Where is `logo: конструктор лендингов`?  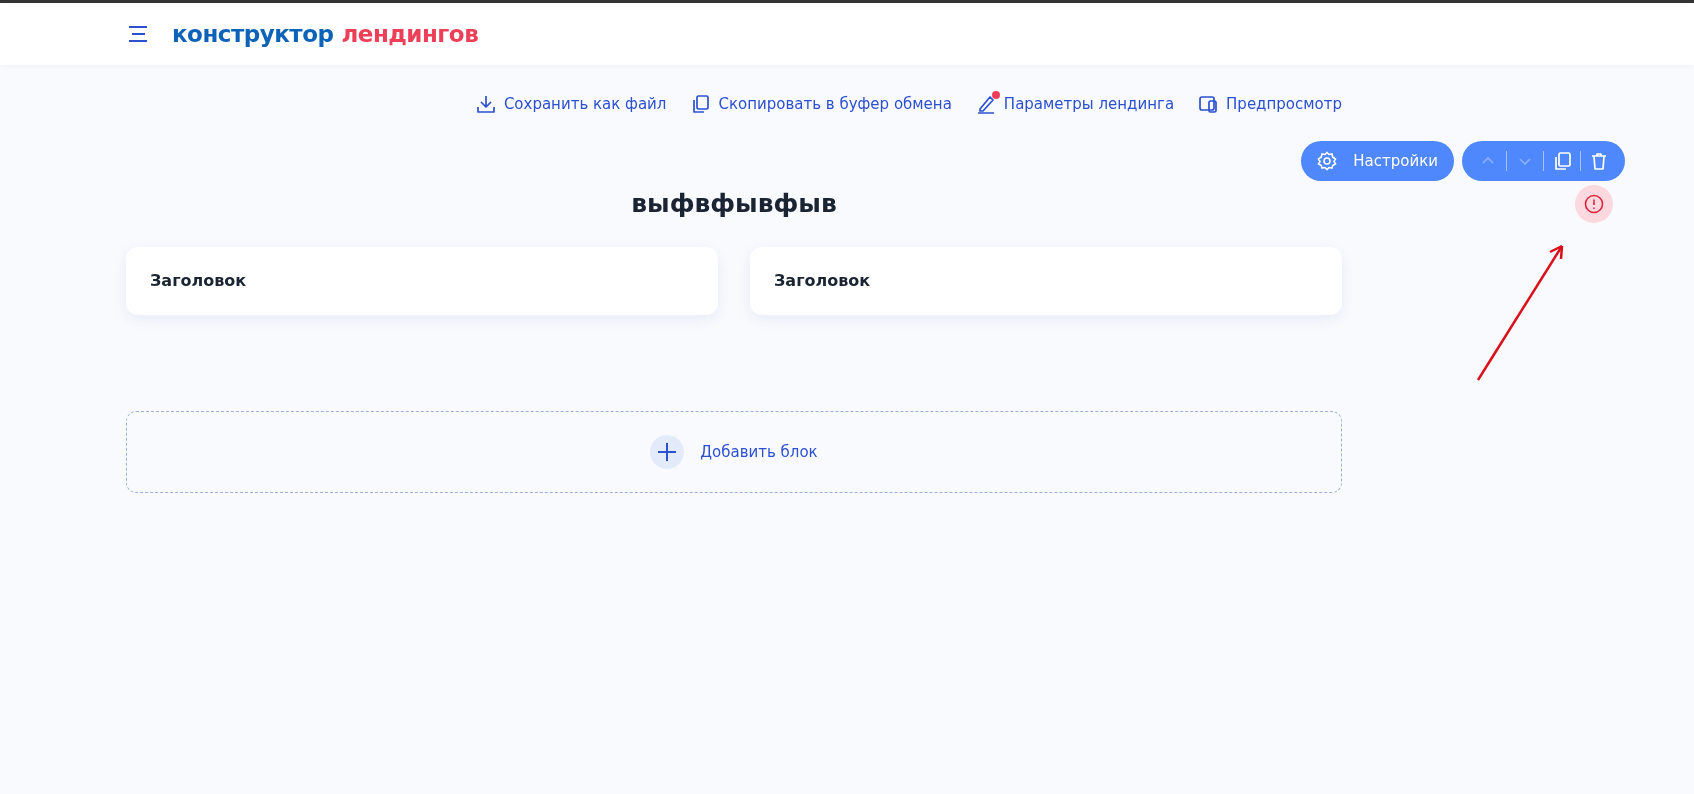 logo: конструктор лендингов is located at coordinates (325, 34).